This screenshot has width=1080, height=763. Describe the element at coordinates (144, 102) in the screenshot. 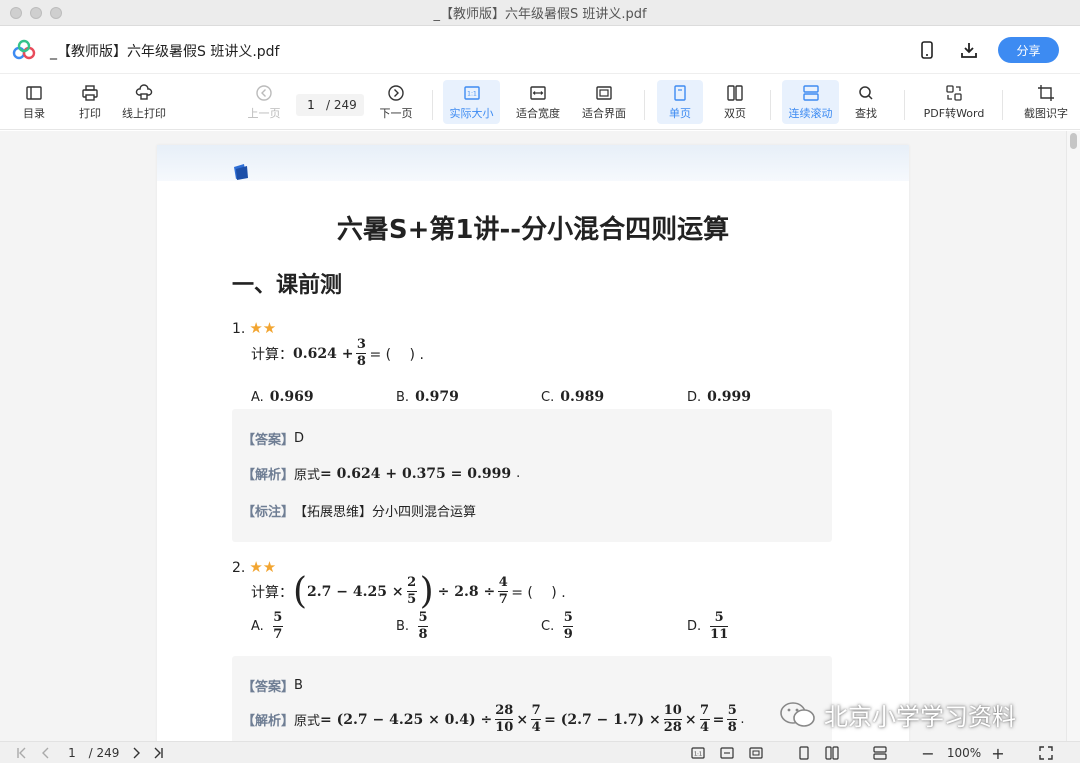

I see `online-print-button: 线上打印` at that location.